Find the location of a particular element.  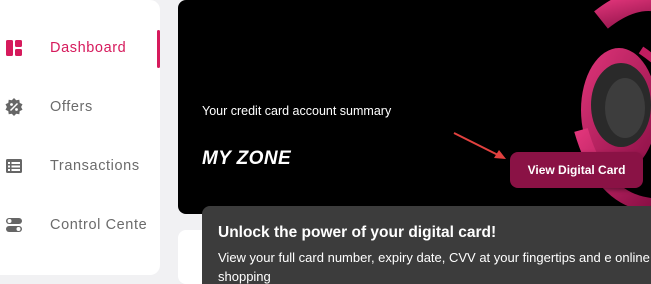

sidebar-item-label: Dashboard is located at coordinates (88, 48).